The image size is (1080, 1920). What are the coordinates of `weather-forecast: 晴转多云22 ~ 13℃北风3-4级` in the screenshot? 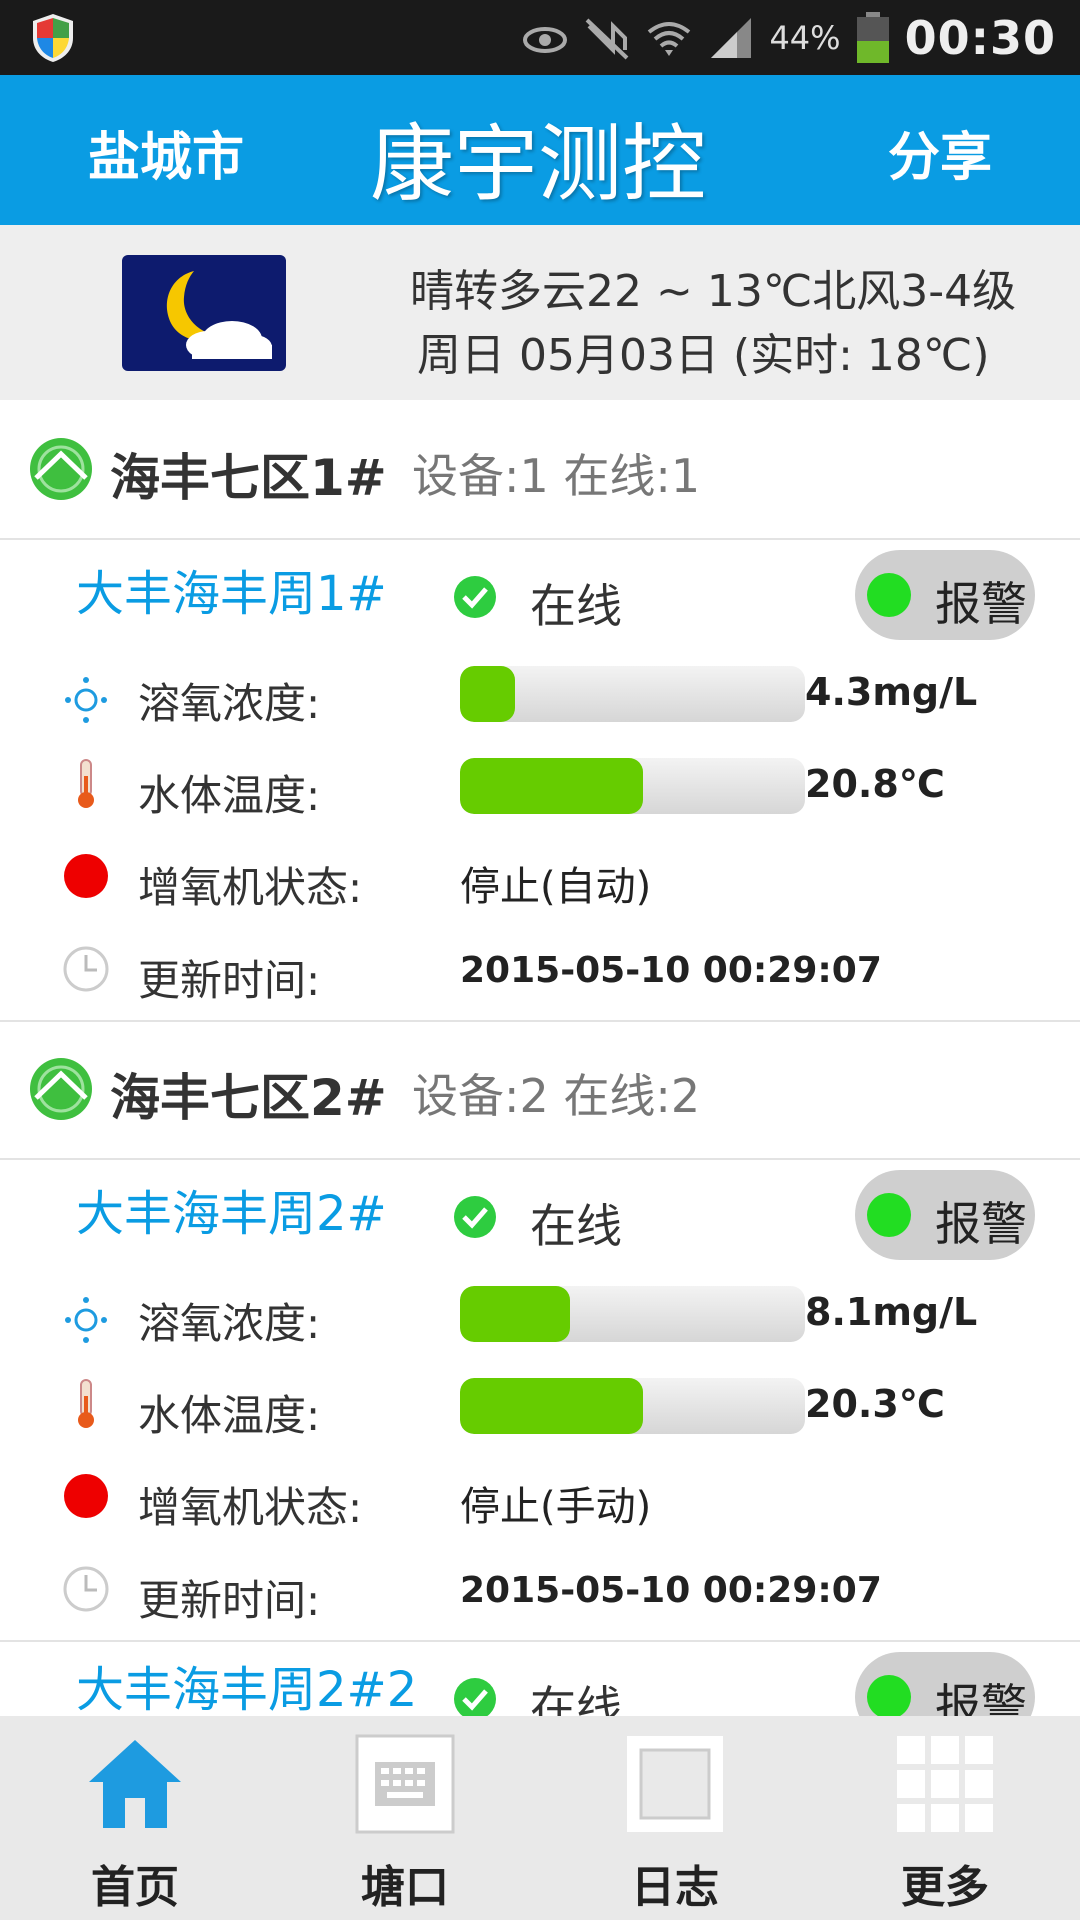 It's located at (713, 291).